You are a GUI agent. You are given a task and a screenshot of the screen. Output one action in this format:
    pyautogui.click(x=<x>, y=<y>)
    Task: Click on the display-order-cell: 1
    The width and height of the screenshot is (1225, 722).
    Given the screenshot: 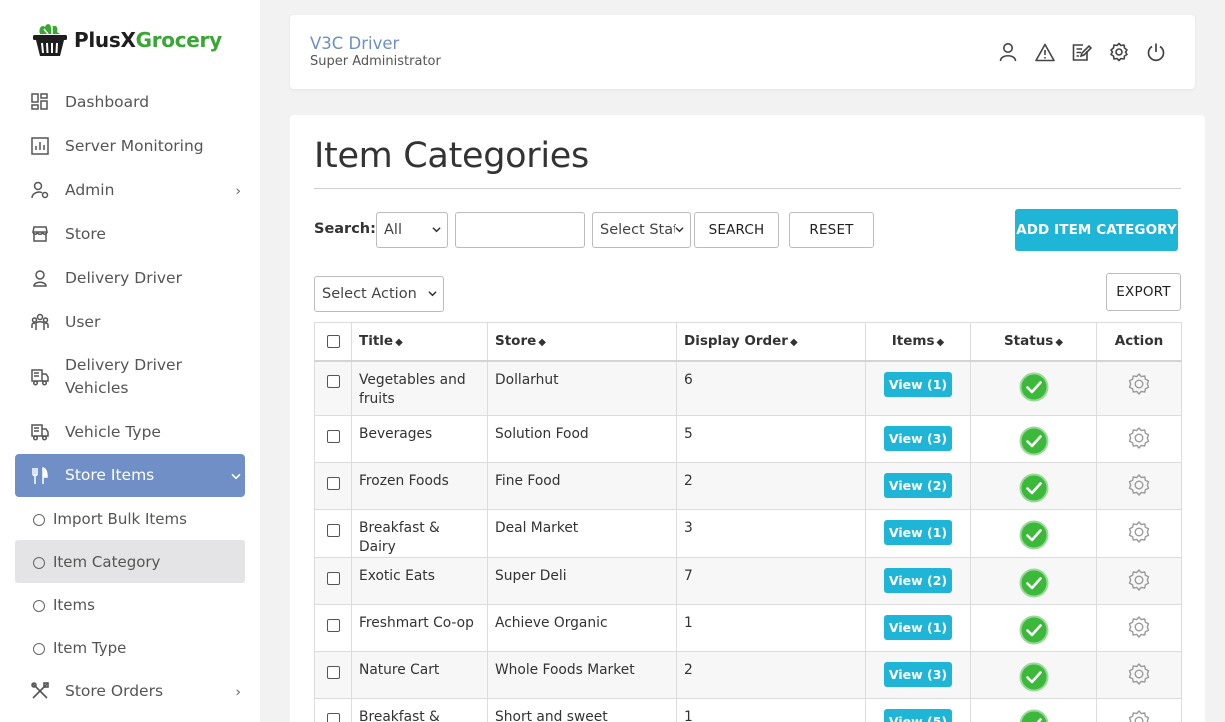 What is the action you would take?
    pyautogui.click(x=771, y=628)
    